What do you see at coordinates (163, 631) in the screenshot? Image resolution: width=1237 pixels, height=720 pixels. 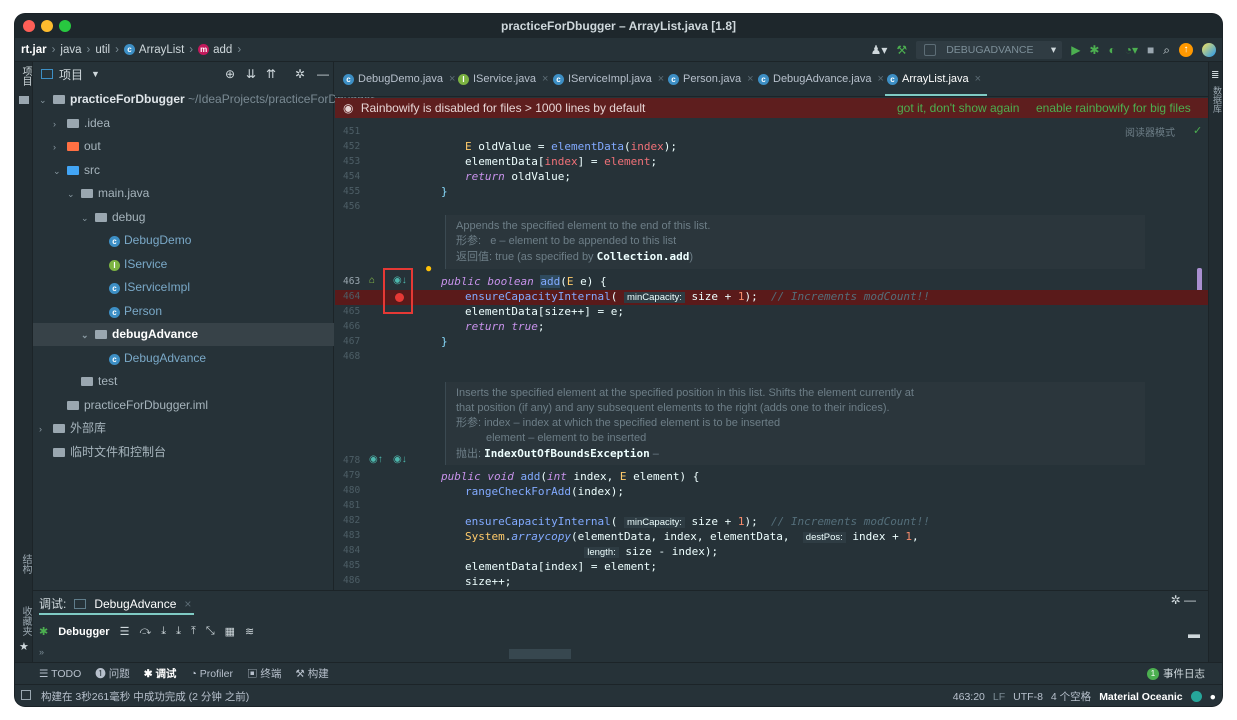 I see `step-into-icon: ⤓` at bounding box center [163, 631].